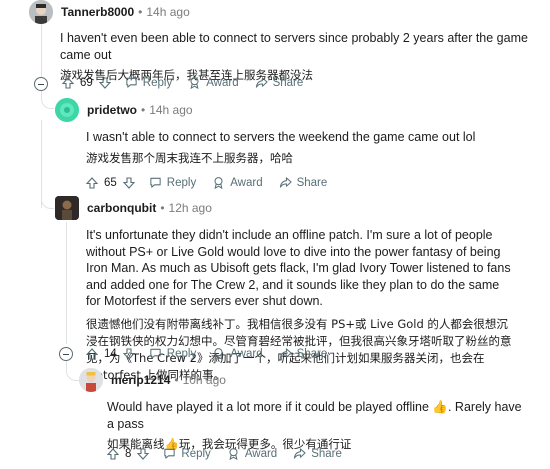 The height and width of the screenshot is (469, 550). Describe the element at coordinates (112, 110) in the screenshot. I see `username: pridetwo` at that location.